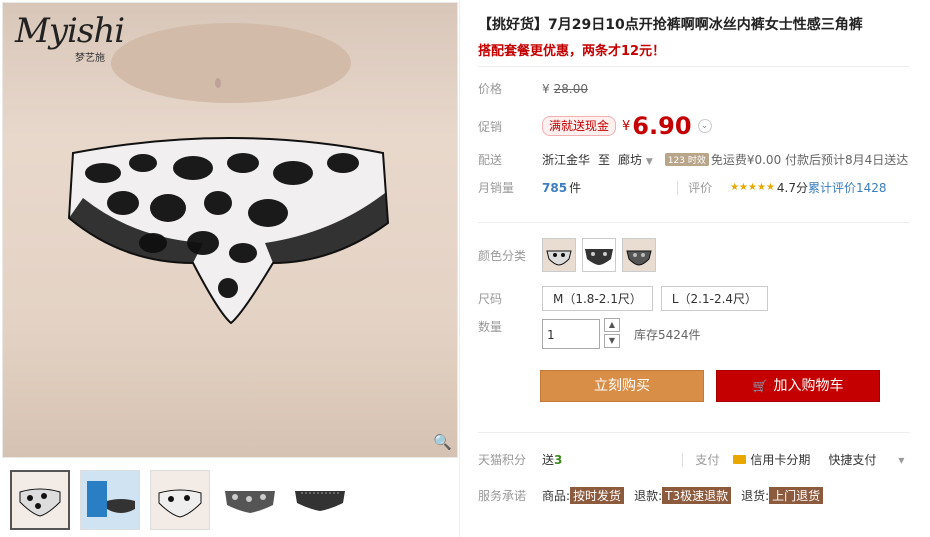 Image resolution: width=930 pixels, height=537 pixels. I want to click on service-label: 服务承诺, so click(502, 496).